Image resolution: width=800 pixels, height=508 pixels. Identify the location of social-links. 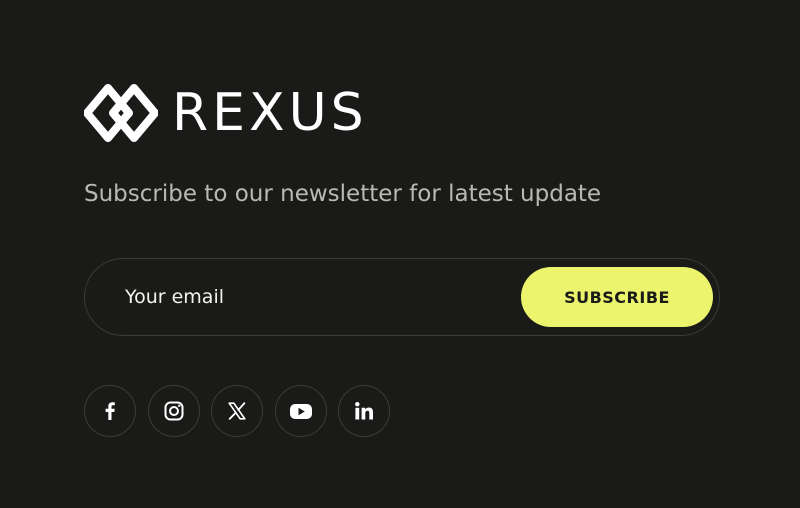
(243, 411).